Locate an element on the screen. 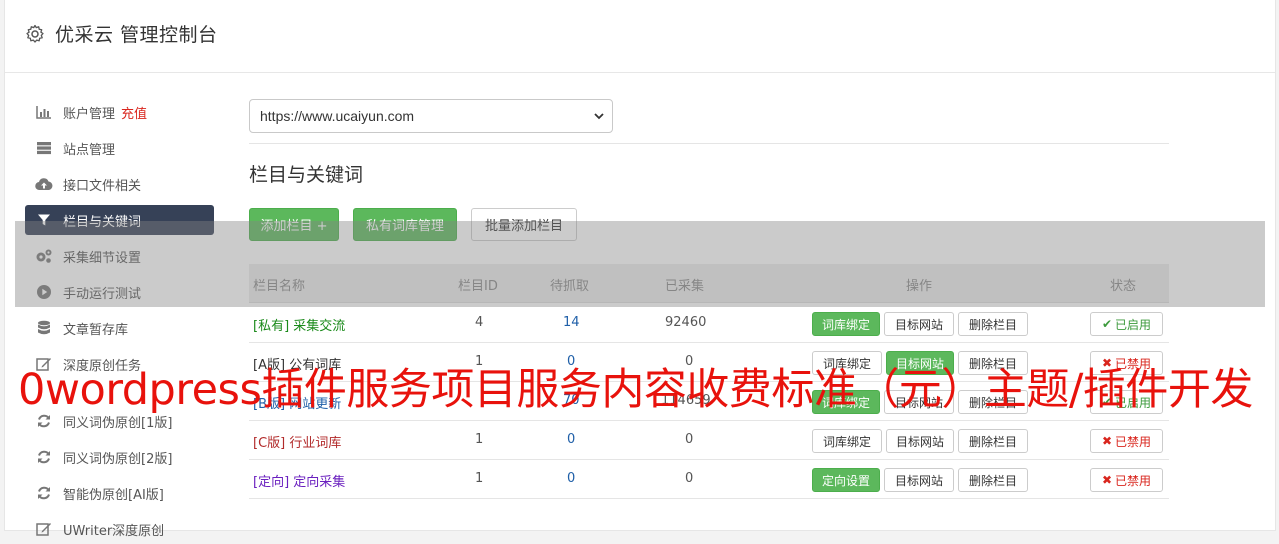 The height and width of the screenshot is (544, 1279). sidebar-item-article-store: 文章暂存库 is located at coordinates (119, 328).